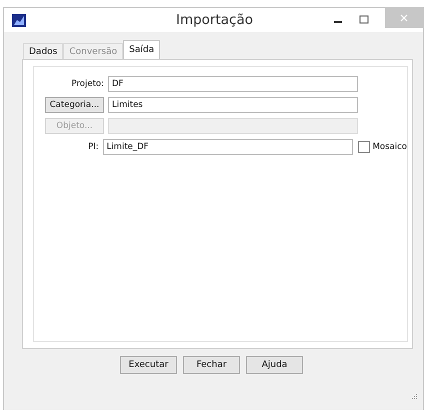  I want to click on close-icon, so click(404, 18).